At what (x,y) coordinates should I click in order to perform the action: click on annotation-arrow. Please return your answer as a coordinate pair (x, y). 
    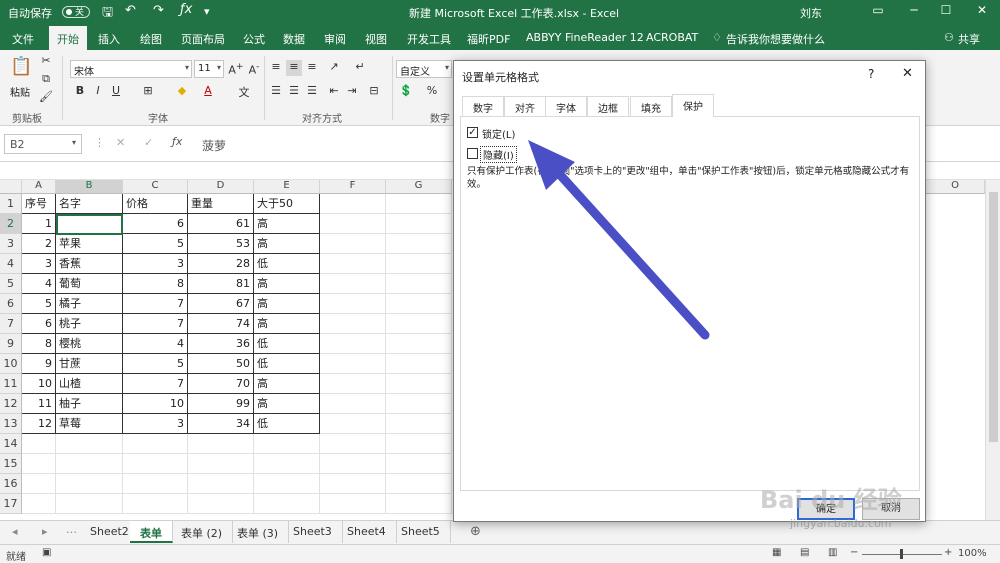
    Looking at the image, I should click on (619, 240).